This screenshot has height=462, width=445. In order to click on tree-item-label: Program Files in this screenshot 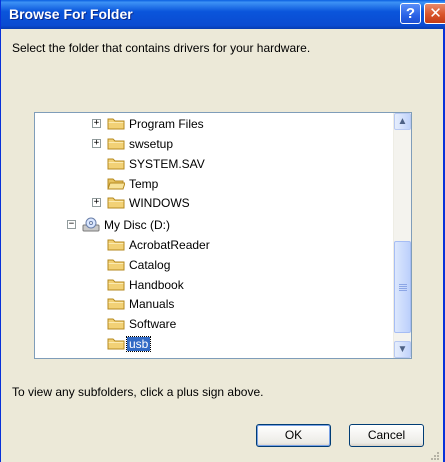, I will do `click(166, 124)`.